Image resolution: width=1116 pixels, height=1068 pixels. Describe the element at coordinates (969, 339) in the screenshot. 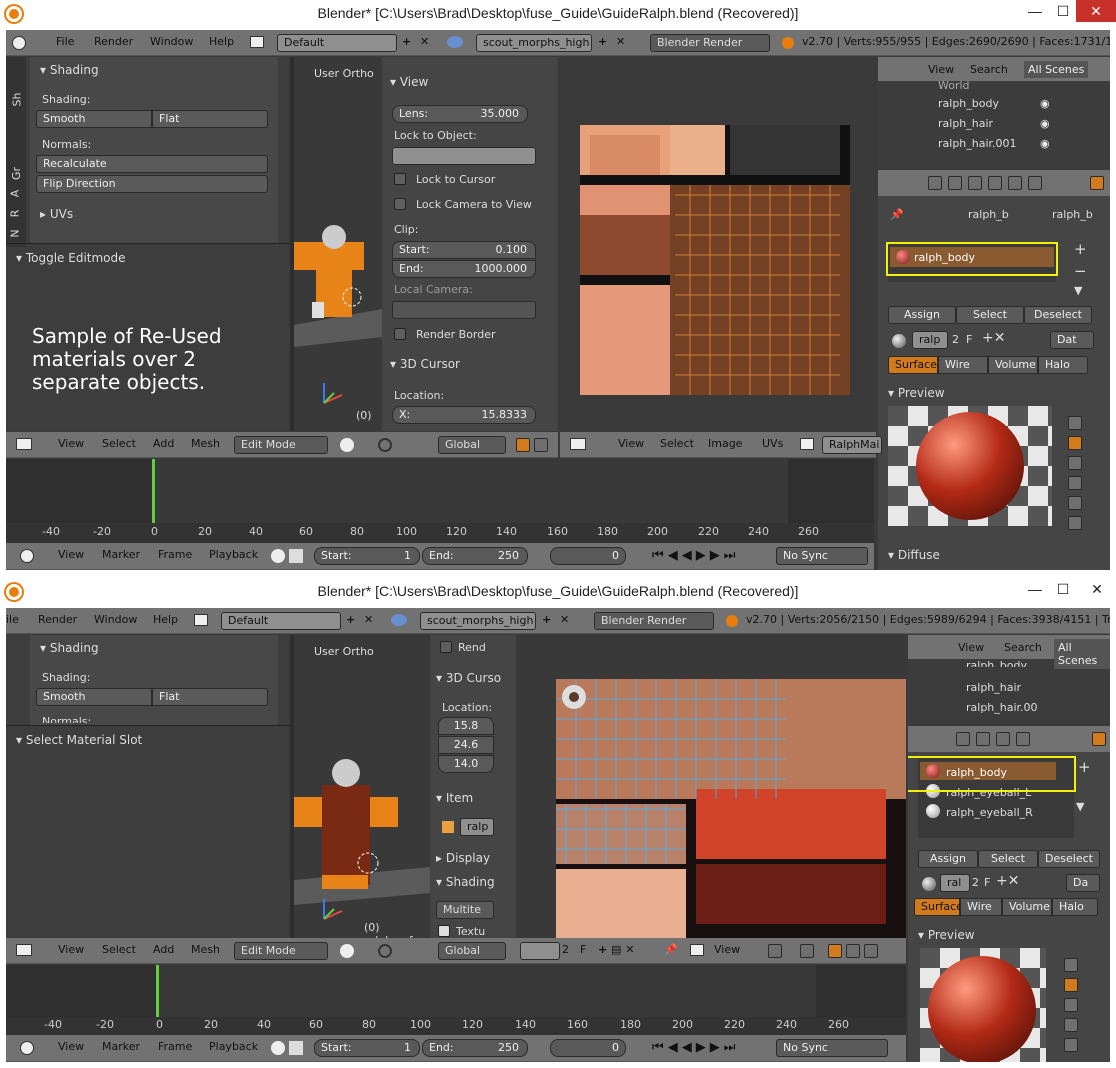

I see `fake-user-button: F` at that location.